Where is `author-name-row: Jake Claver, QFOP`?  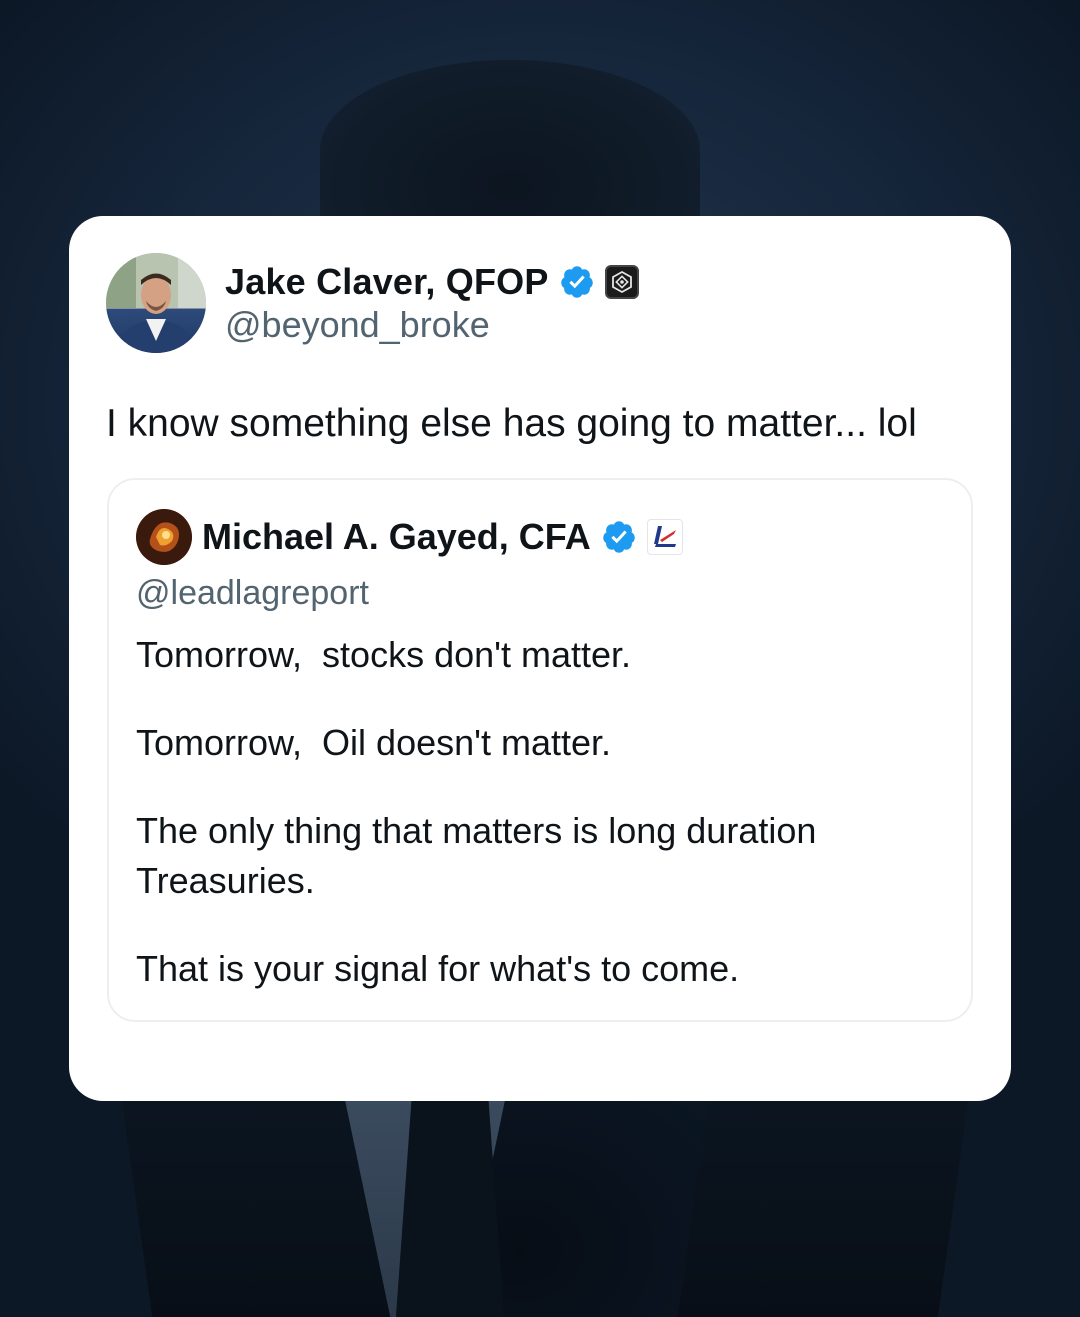 author-name-row: Jake Claver, QFOP is located at coordinates (432, 282).